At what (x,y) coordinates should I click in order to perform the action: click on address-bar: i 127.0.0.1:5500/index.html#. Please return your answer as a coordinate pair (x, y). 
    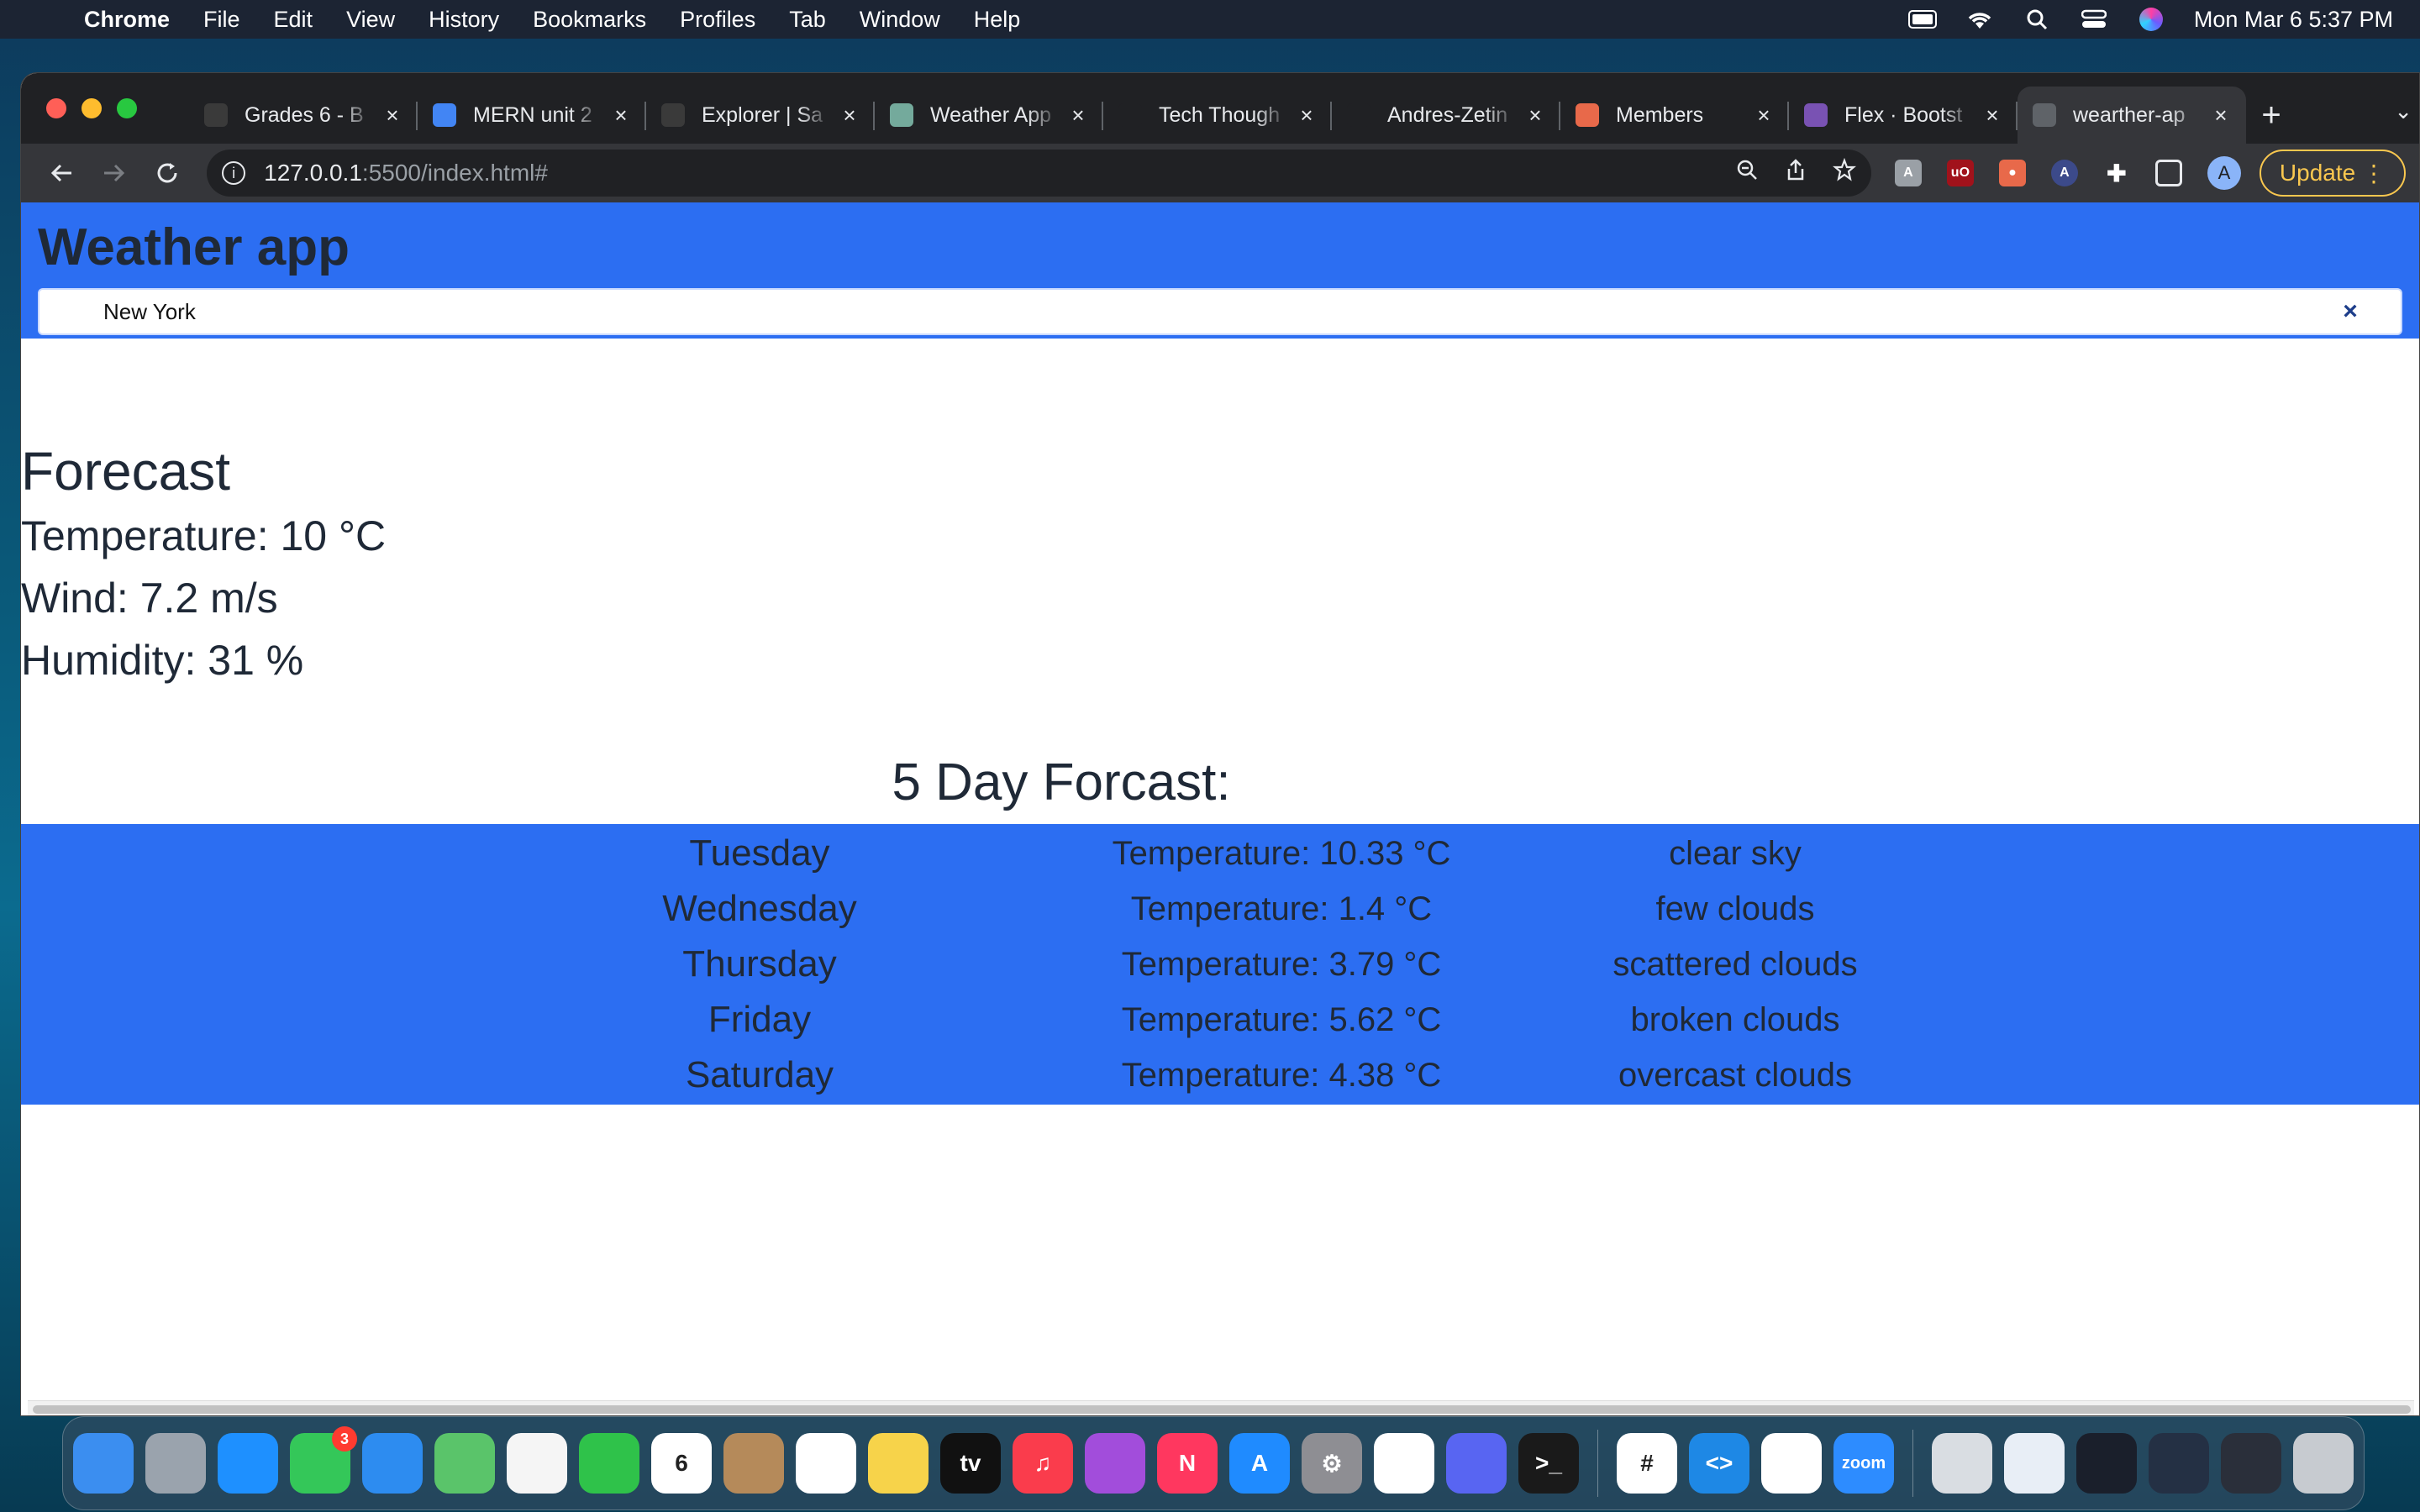
    Looking at the image, I should click on (1039, 173).